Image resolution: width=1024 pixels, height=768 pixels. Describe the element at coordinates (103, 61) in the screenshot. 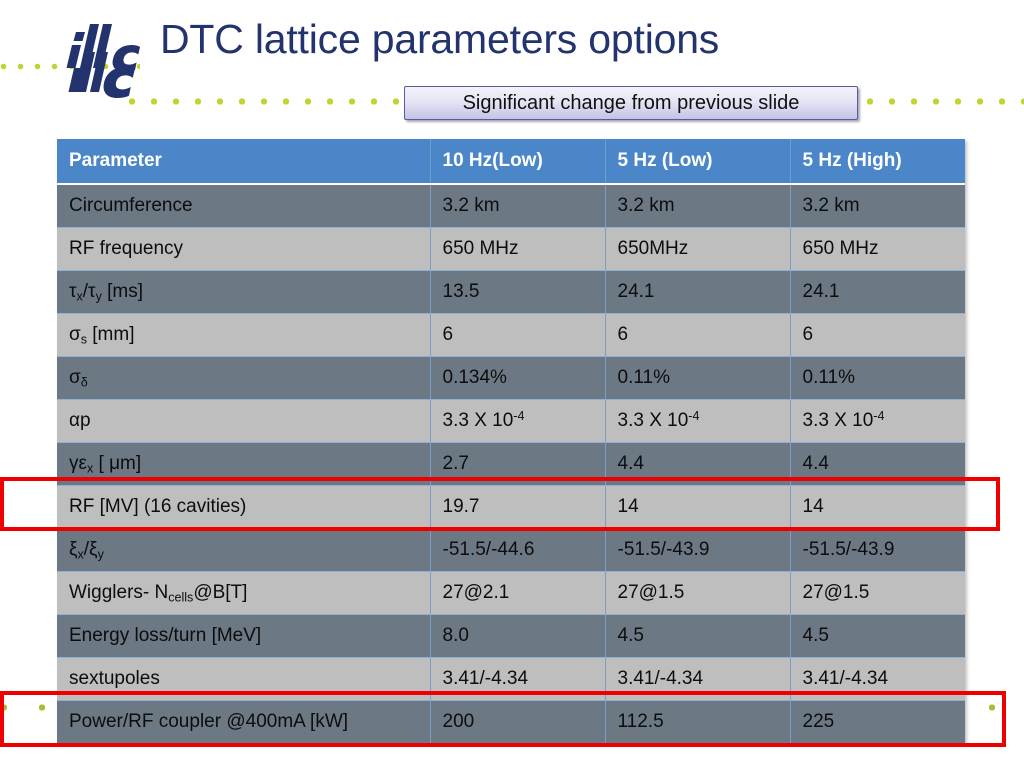

I see `ilc-logo` at that location.